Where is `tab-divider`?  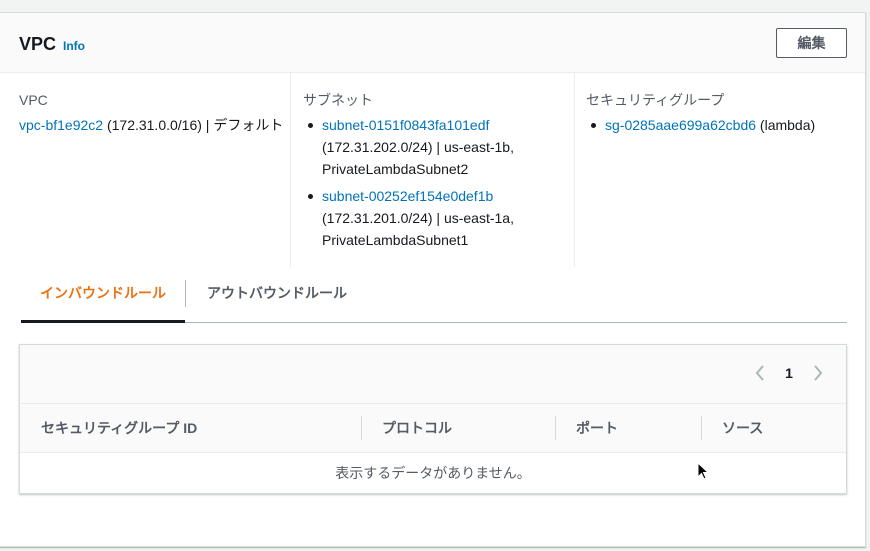 tab-divider is located at coordinates (185, 293).